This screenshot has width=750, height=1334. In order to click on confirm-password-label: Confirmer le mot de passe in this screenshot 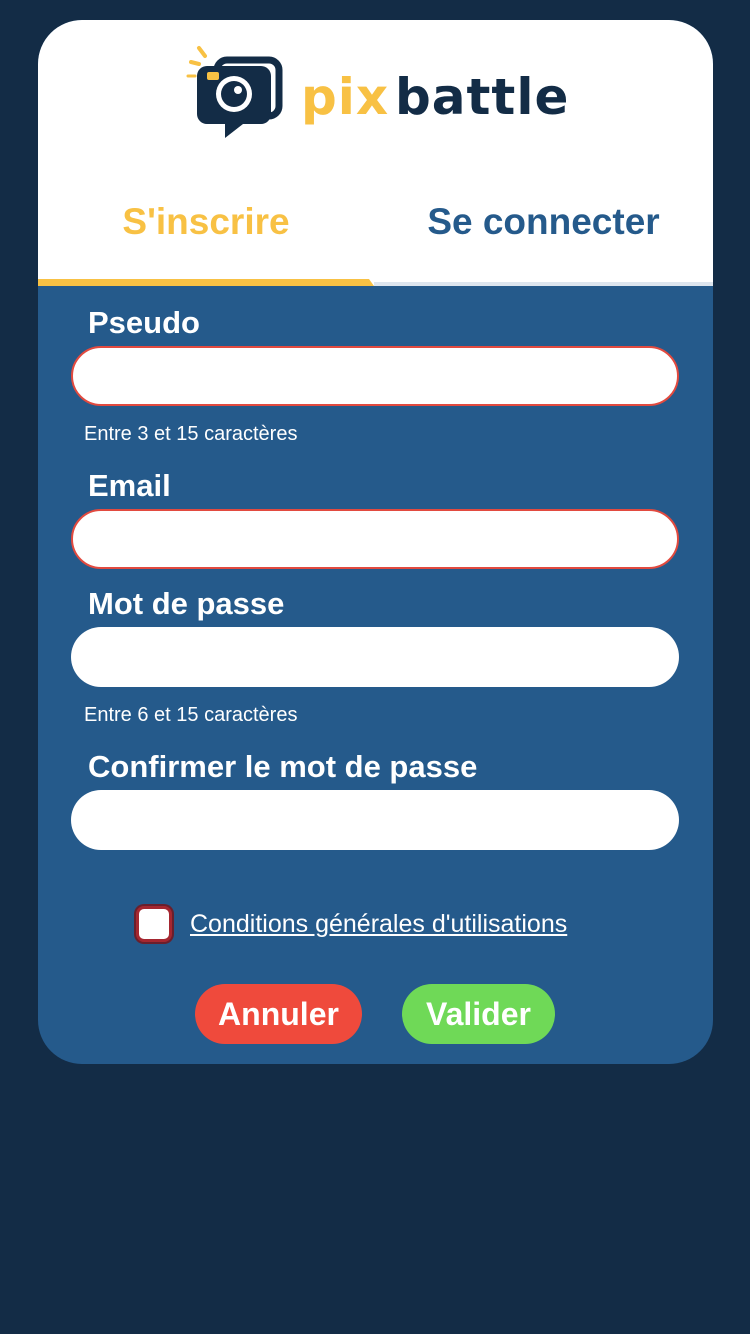, I will do `click(283, 766)`.